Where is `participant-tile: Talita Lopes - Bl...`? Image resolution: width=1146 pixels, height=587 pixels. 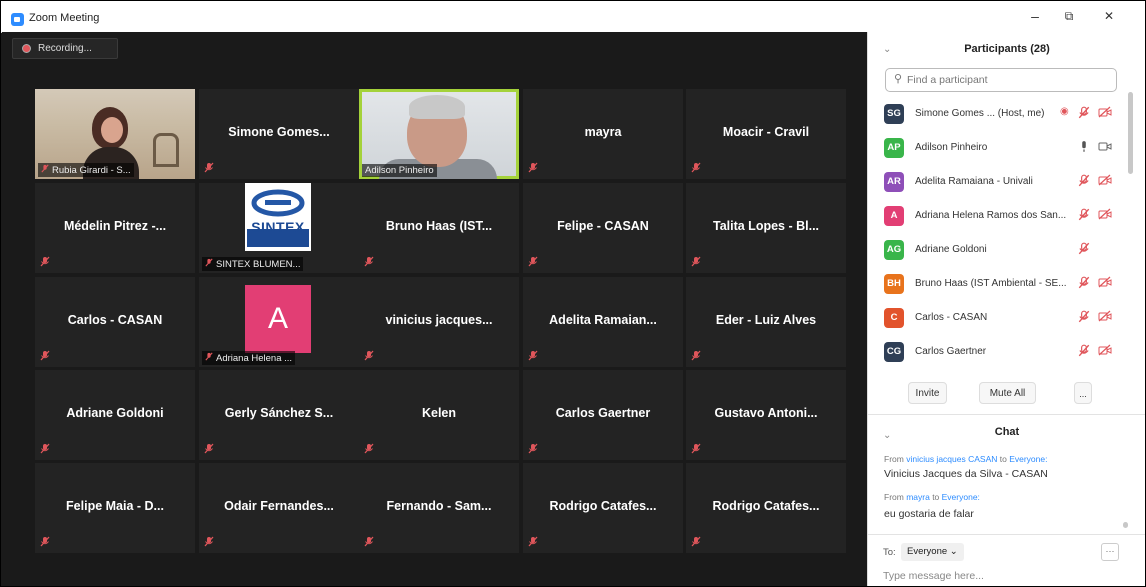
participant-tile: Talita Lopes - Bl... is located at coordinates (766, 228).